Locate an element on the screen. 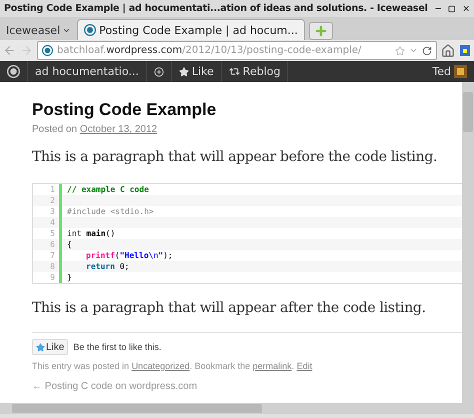 The image size is (474, 418). caret-icon is located at coordinates (413, 50).